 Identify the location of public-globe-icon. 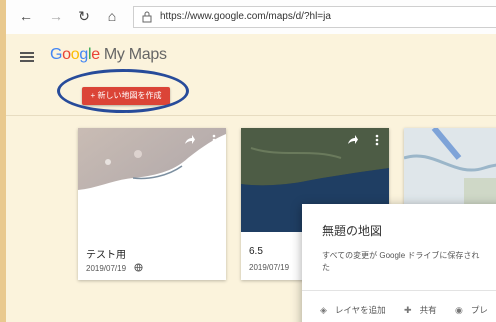
(138, 267).